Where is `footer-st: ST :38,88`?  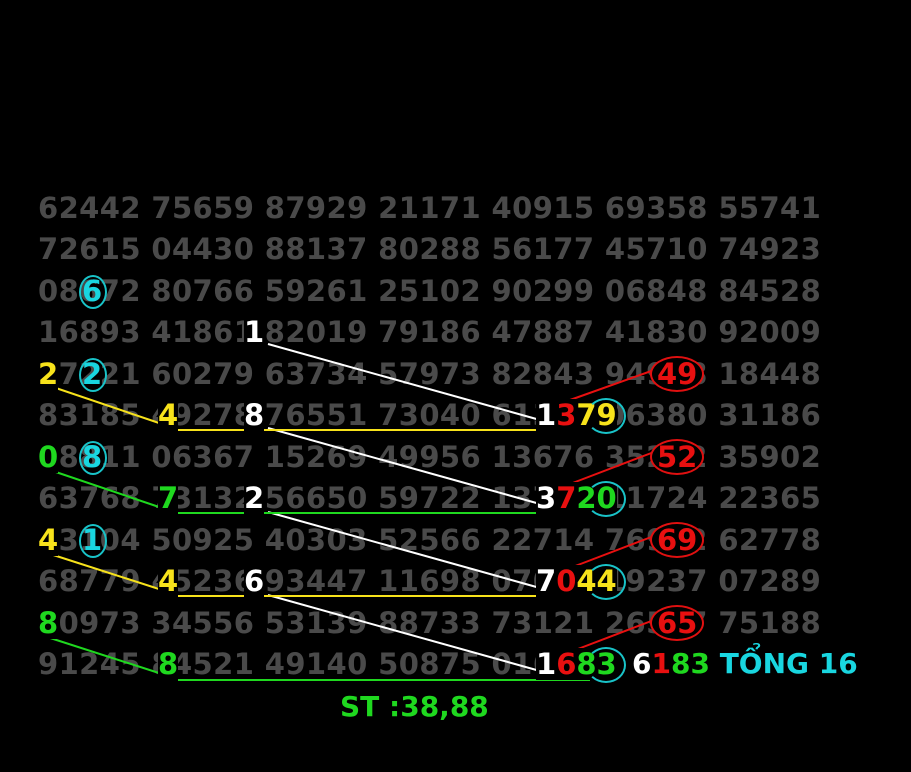 footer-st: ST :38,88 is located at coordinates (414, 706).